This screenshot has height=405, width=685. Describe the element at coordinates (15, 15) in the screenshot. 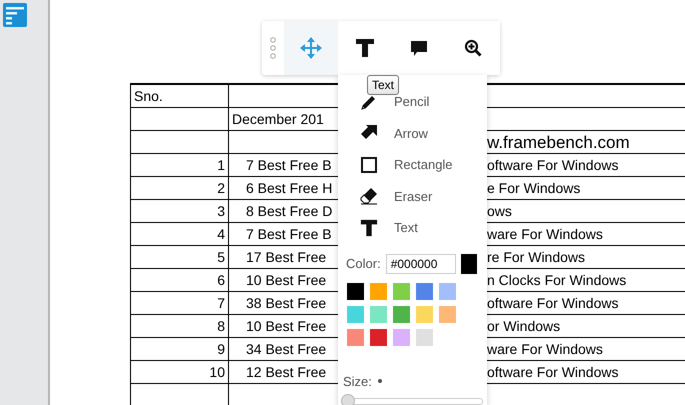

I see `app-logo-icon` at that location.